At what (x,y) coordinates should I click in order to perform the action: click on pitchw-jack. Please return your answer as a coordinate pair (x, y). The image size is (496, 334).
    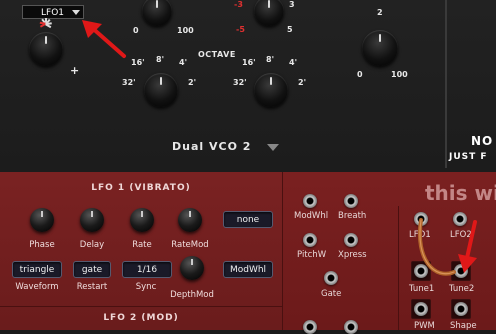
    Looking at the image, I should click on (310, 240).